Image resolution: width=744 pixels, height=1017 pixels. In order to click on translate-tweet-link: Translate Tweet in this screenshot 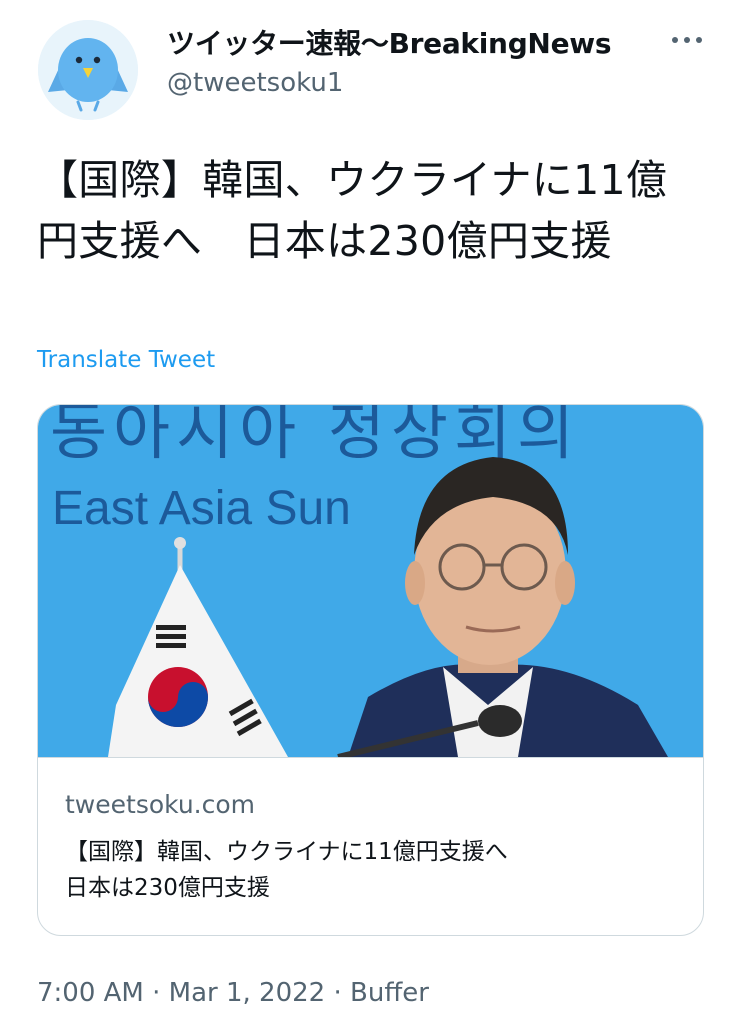, I will do `click(126, 360)`.